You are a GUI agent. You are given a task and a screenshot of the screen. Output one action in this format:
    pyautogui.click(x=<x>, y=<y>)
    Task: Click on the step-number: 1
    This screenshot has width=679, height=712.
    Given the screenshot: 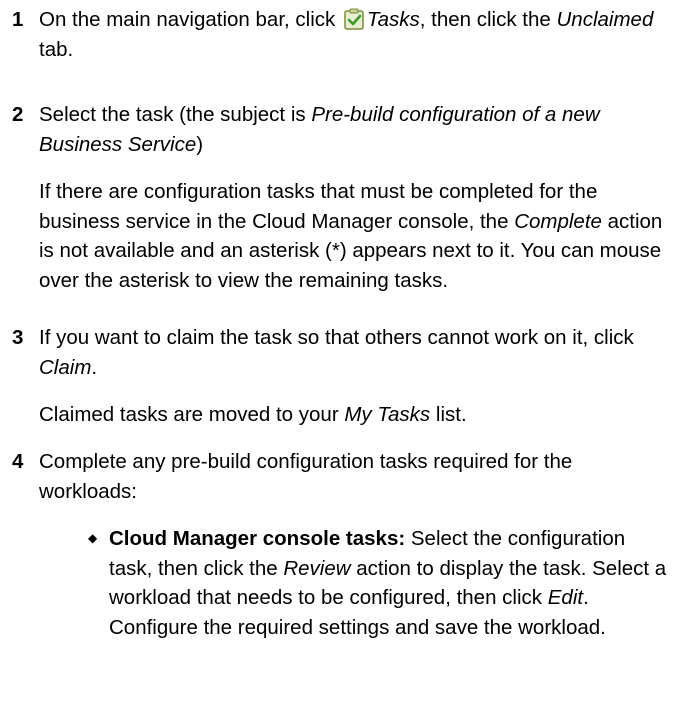 What is the action you would take?
    pyautogui.click(x=18, y=19)
    